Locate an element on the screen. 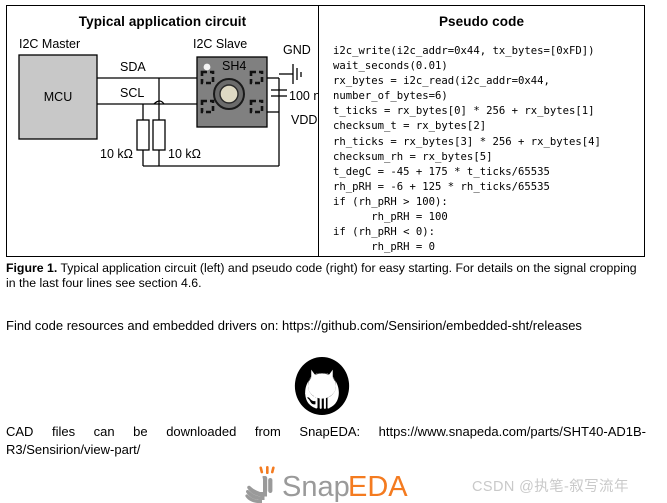 Image resolution: width=667 pixels, height=503 pixels. pin1-dot-icon is located at coordinates (207, 67).